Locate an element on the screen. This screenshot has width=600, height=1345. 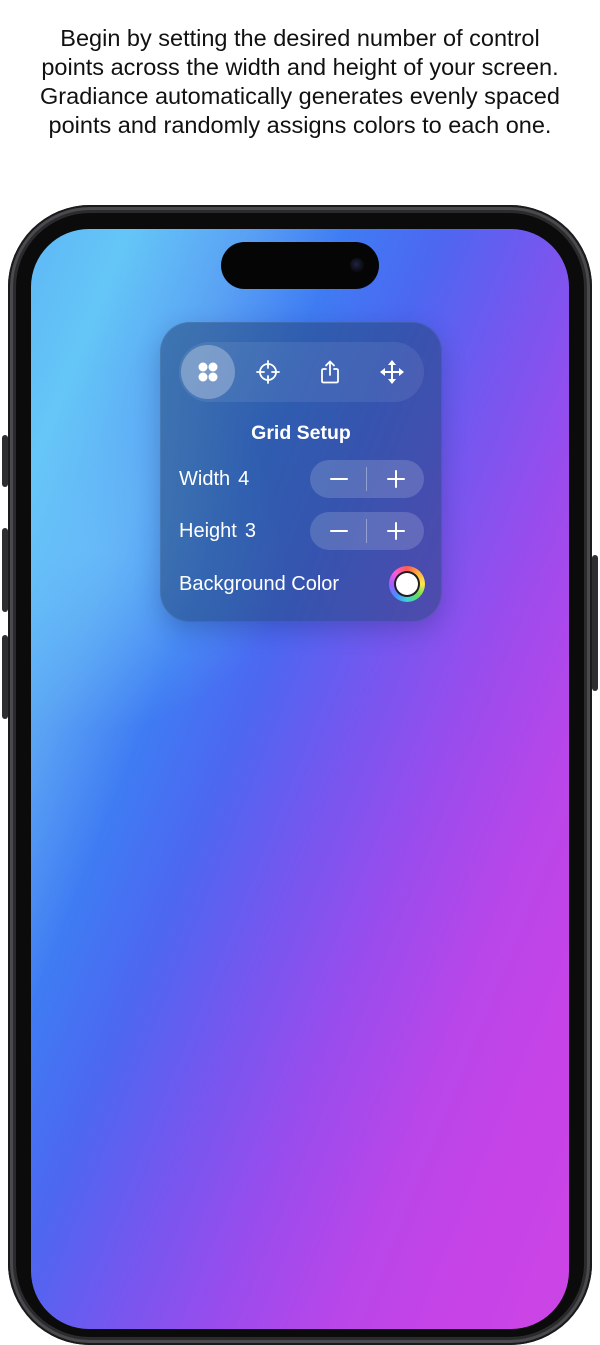
height-stepper is located at coordinates (367, 531).